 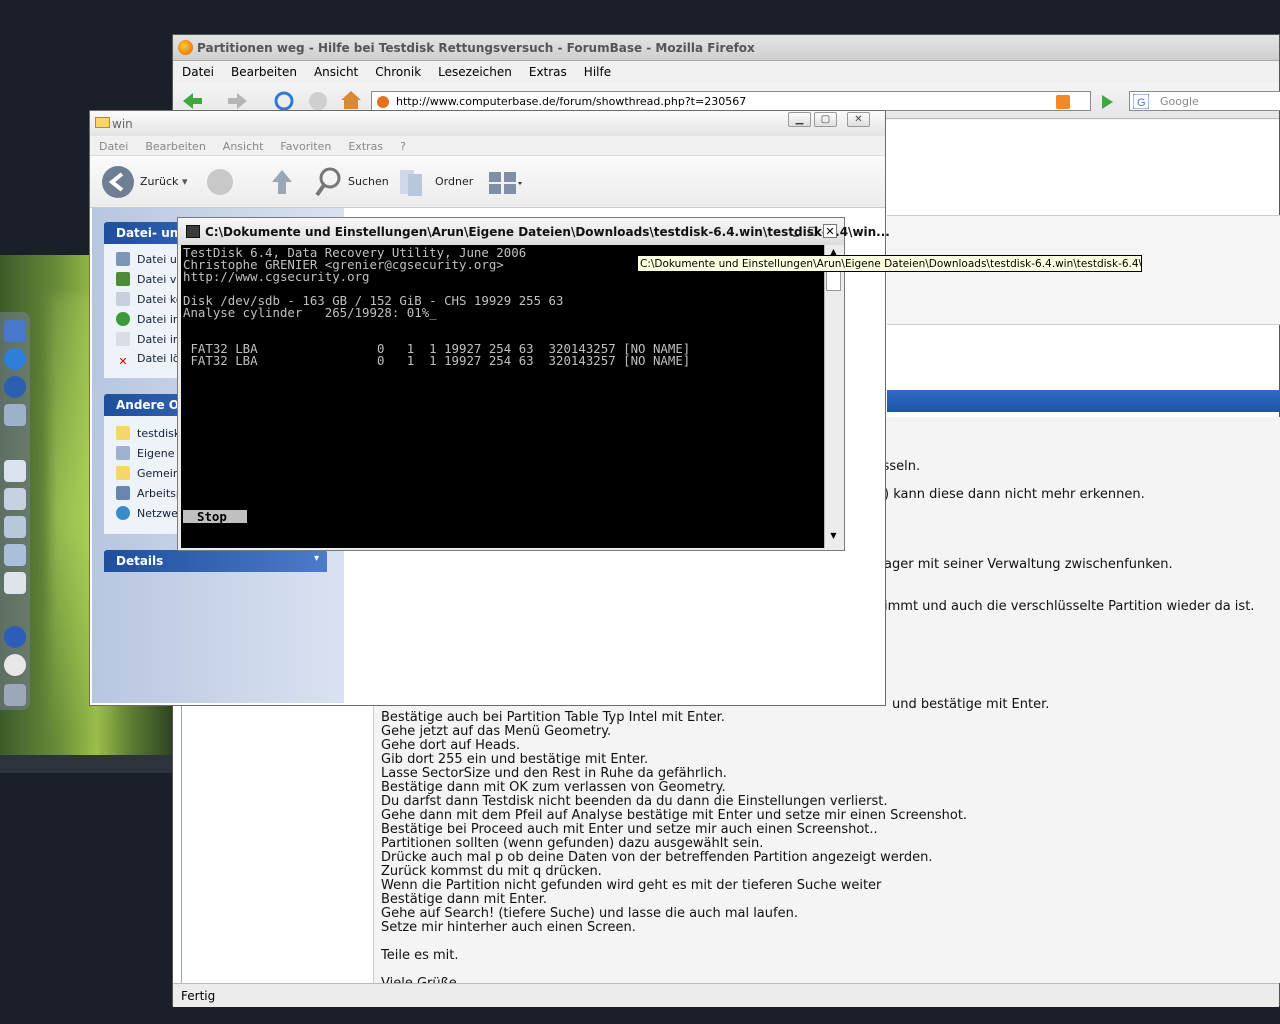 What do you see at coordinates (15, 387) in the screenshot?
I see `media-player-icon` at bounding box center [15, 387].